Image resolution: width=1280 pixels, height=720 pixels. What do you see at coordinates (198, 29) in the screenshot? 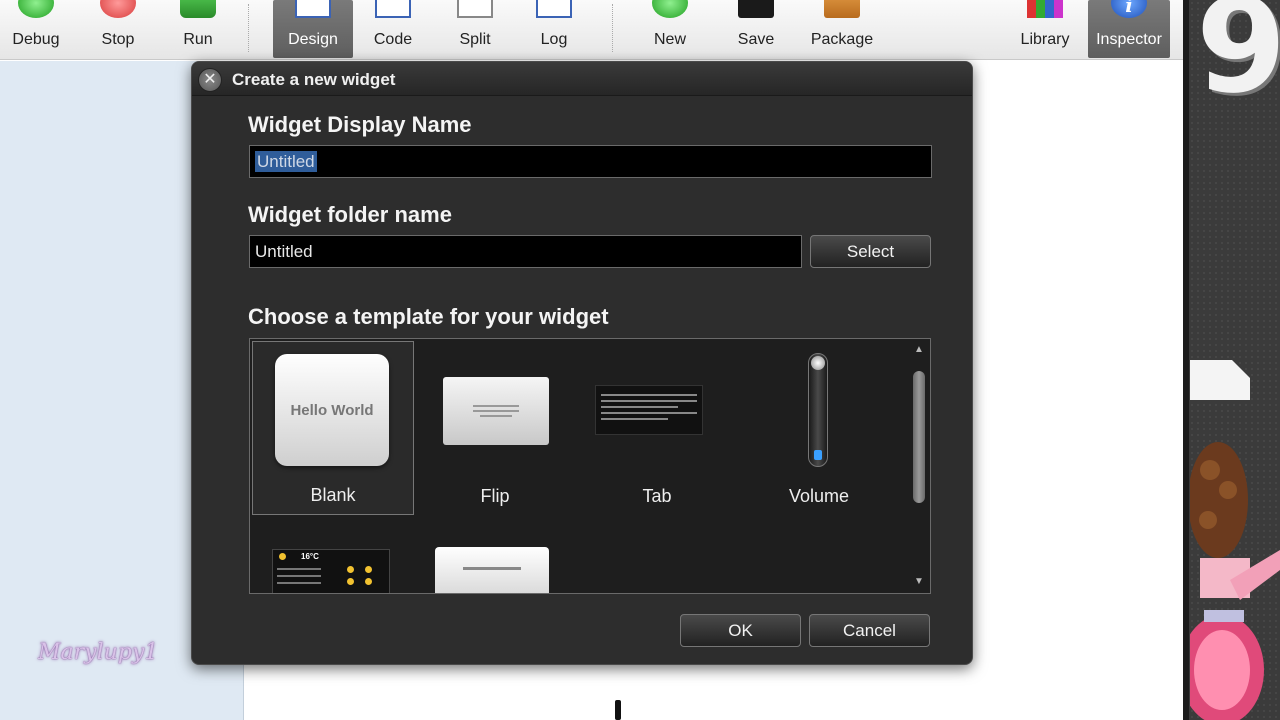
I see `run-button: Run` at bounding box center [198, 29].